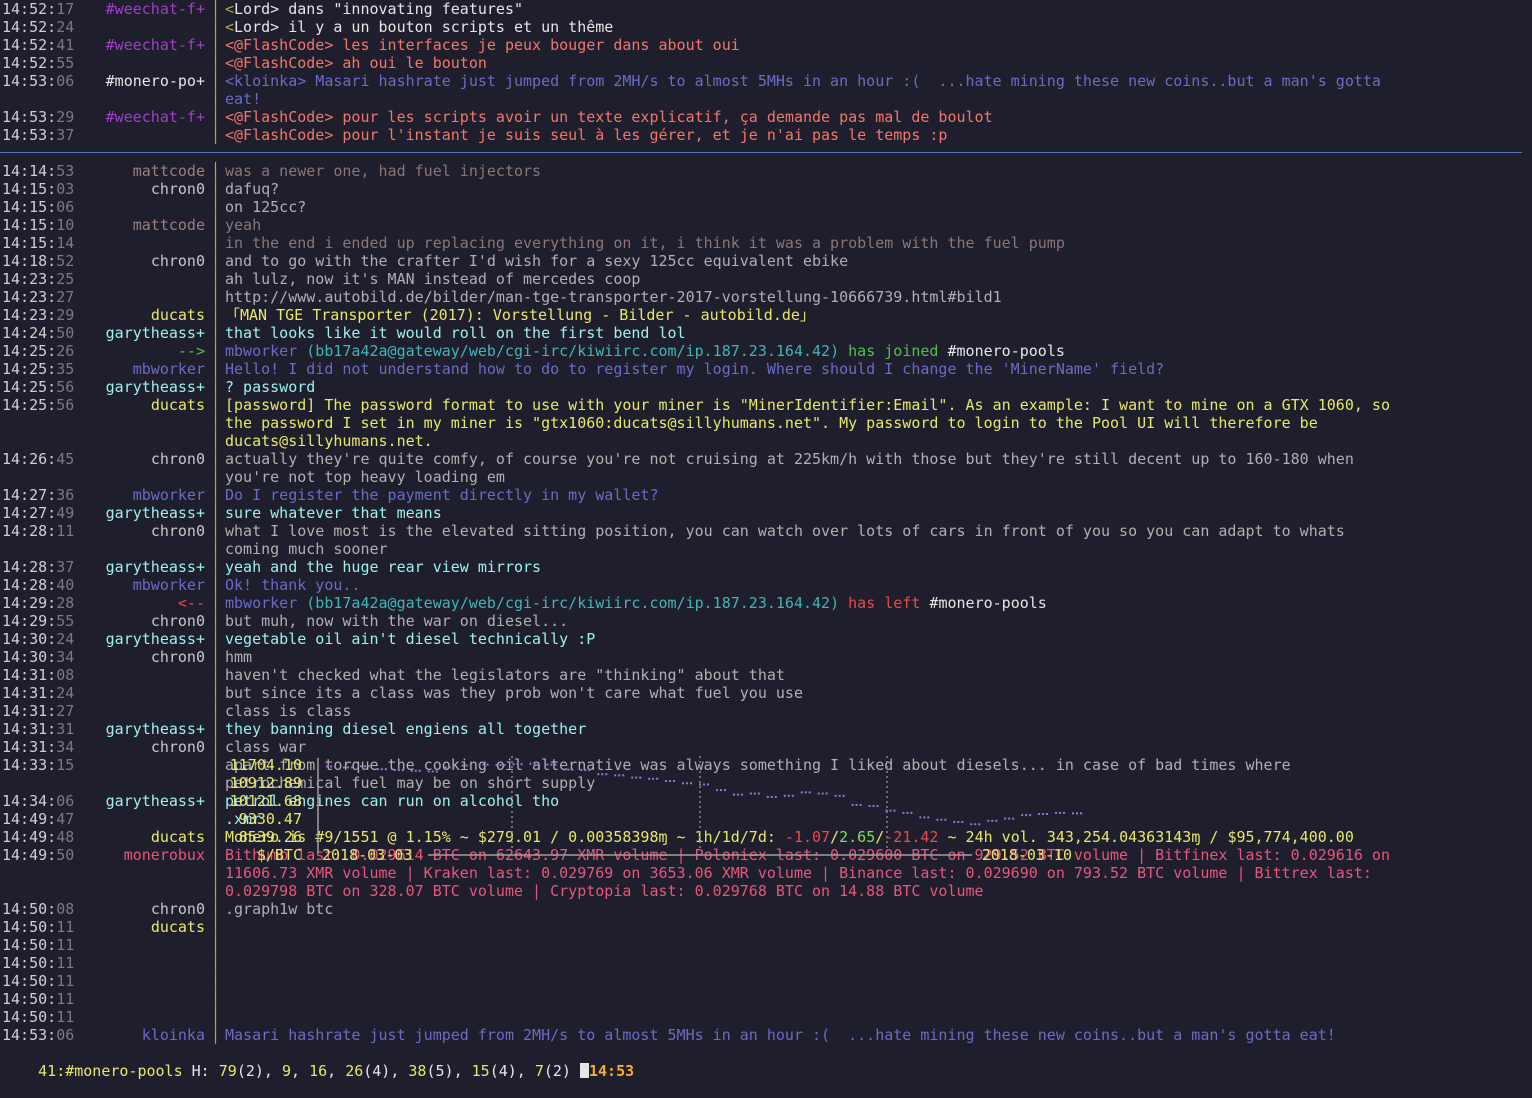  I want to click on hotlist-item: 38(5), so click(430, 1071).